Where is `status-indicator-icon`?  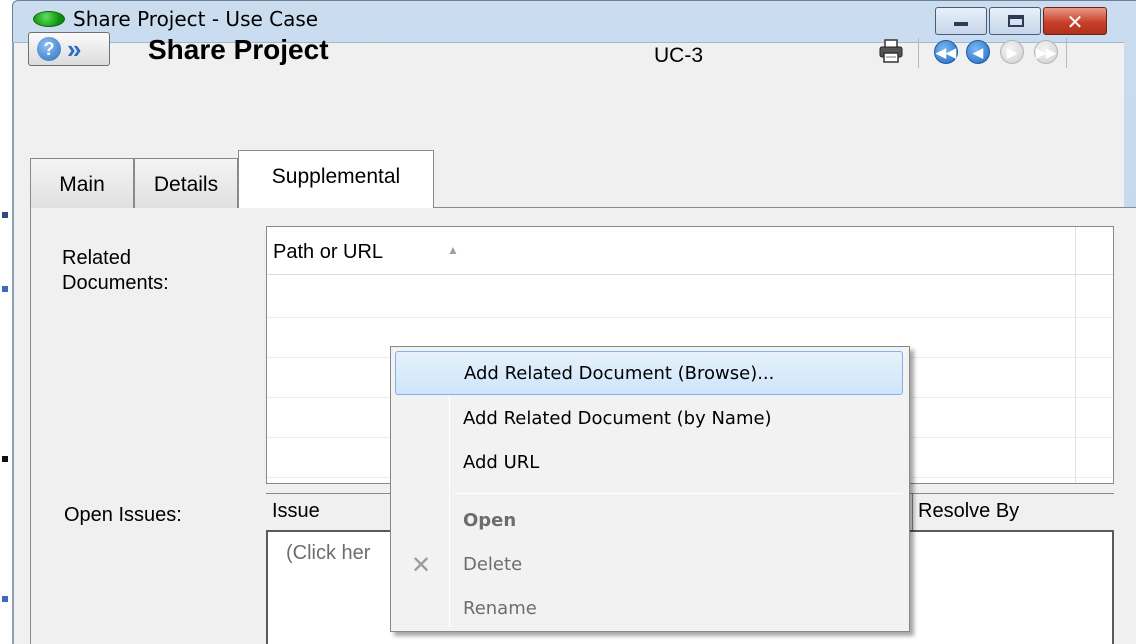
status-indicator-icon is located at coordinates (49, 19).